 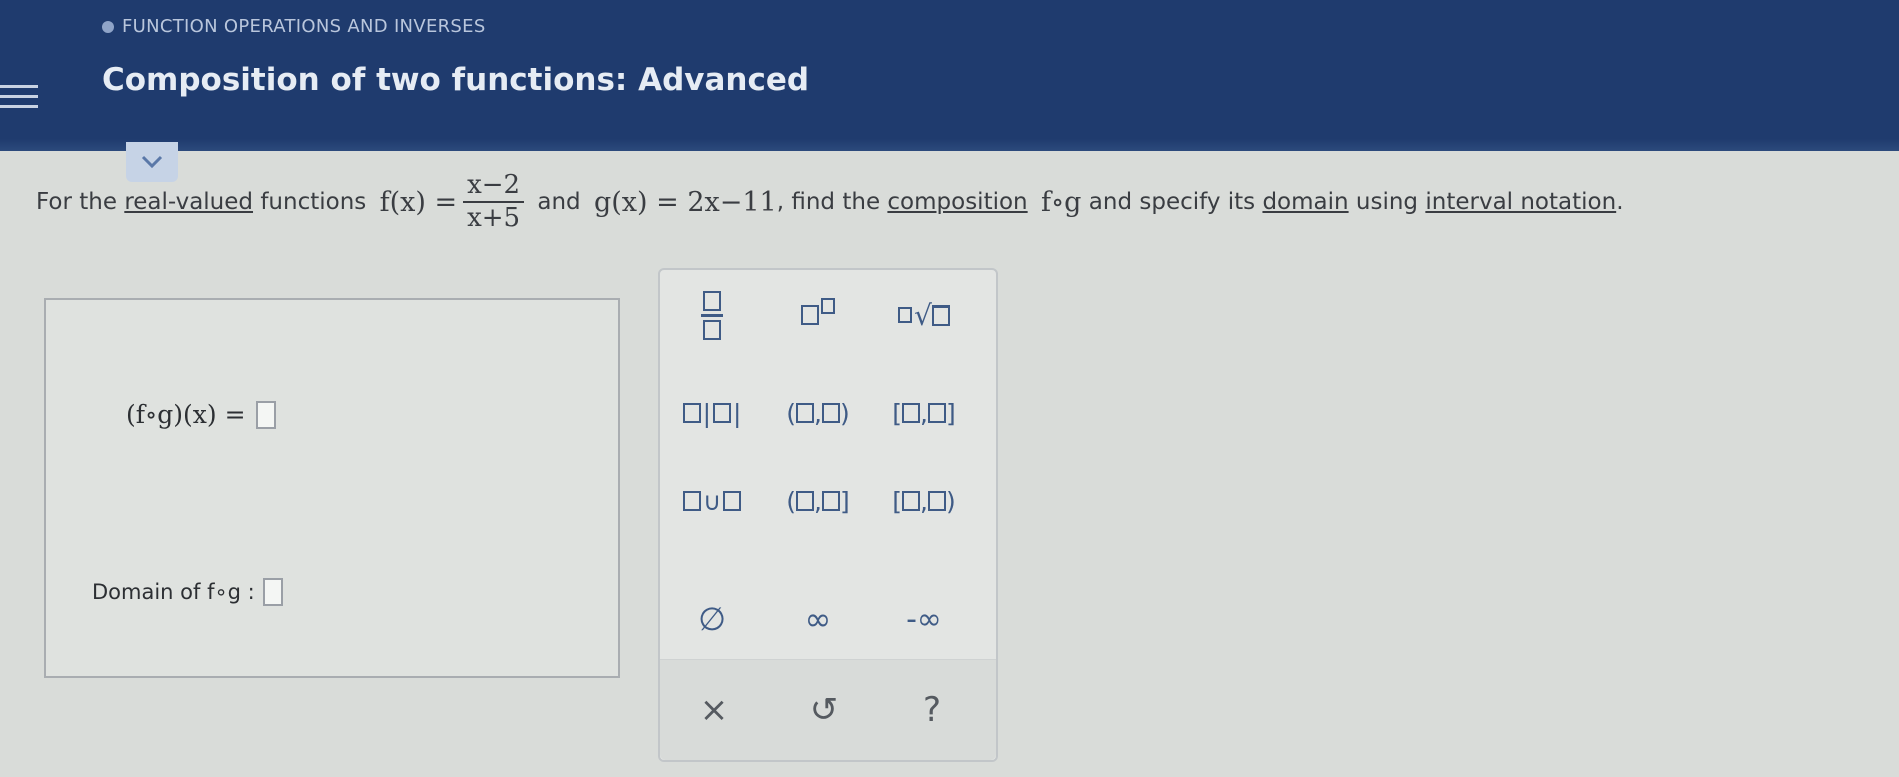 What do you see at coordinates (712, 413) in the screenshot?
I see `absolute-value-key: | |` at bounding box center [712, 413].